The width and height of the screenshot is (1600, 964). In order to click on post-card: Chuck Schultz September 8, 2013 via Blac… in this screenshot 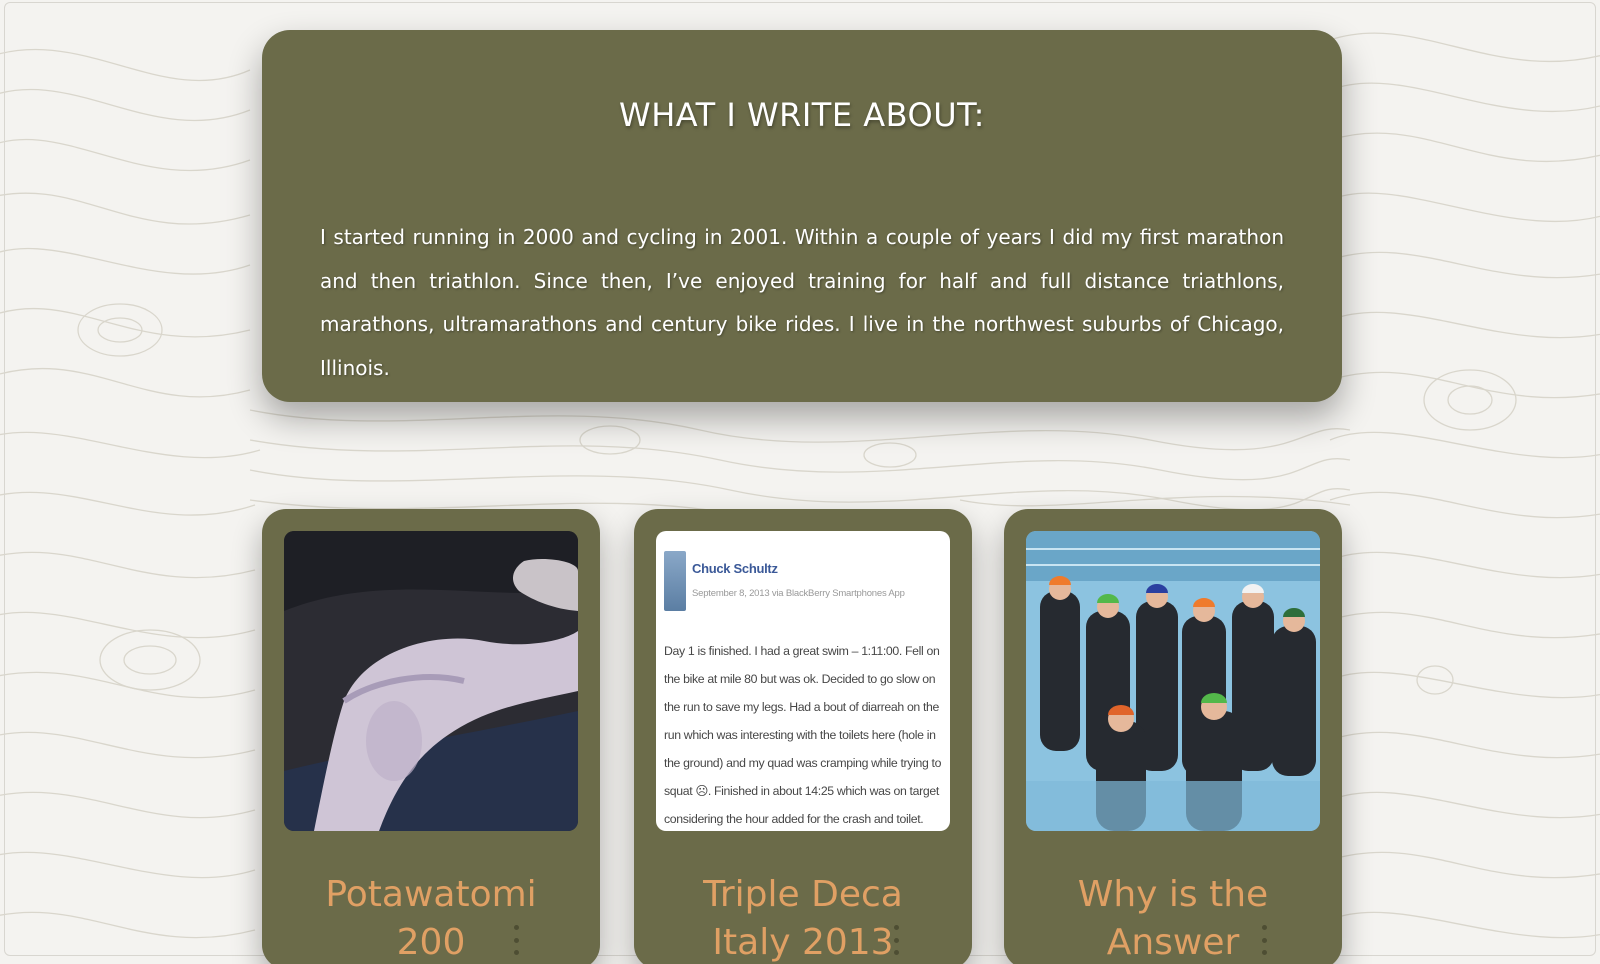, I will do `click(803, 736)`.